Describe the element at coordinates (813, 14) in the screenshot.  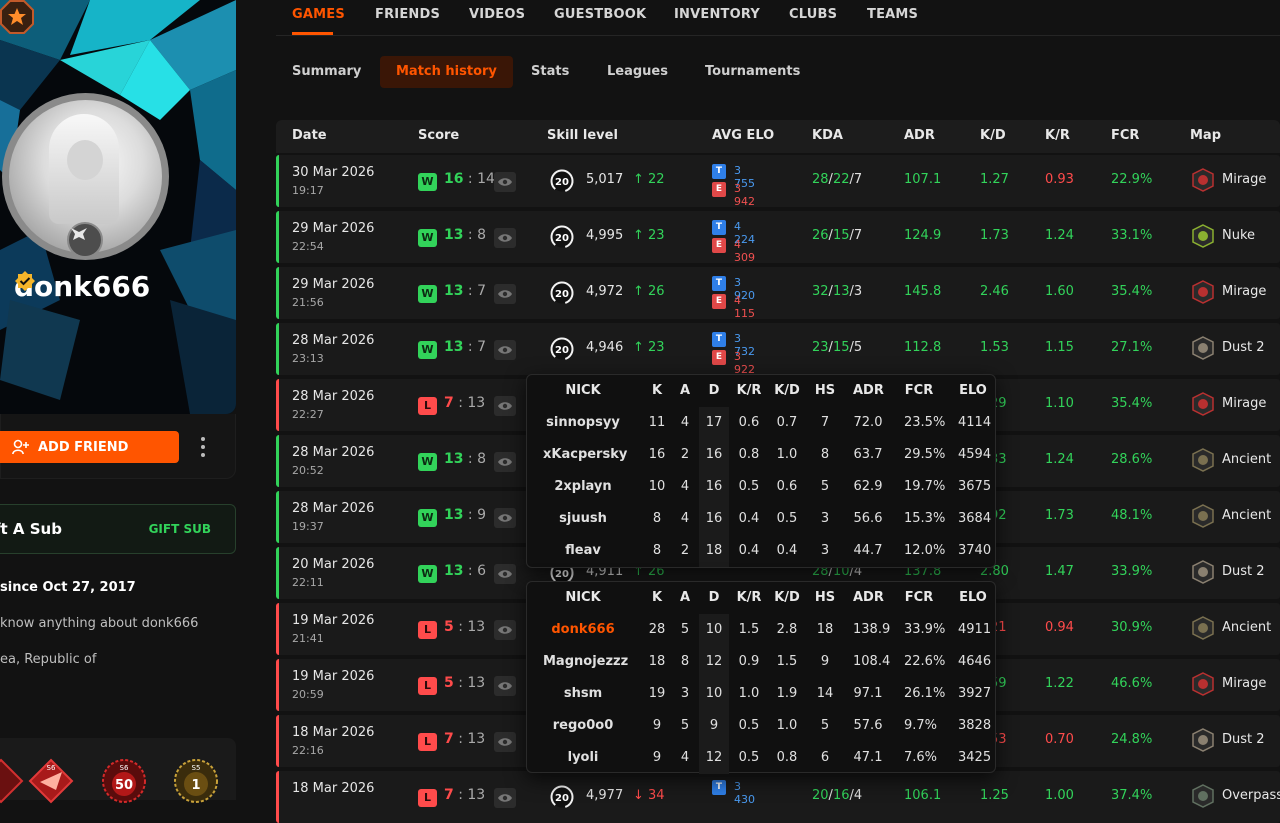
I see `tab-clubs: CLUBS` at that location.